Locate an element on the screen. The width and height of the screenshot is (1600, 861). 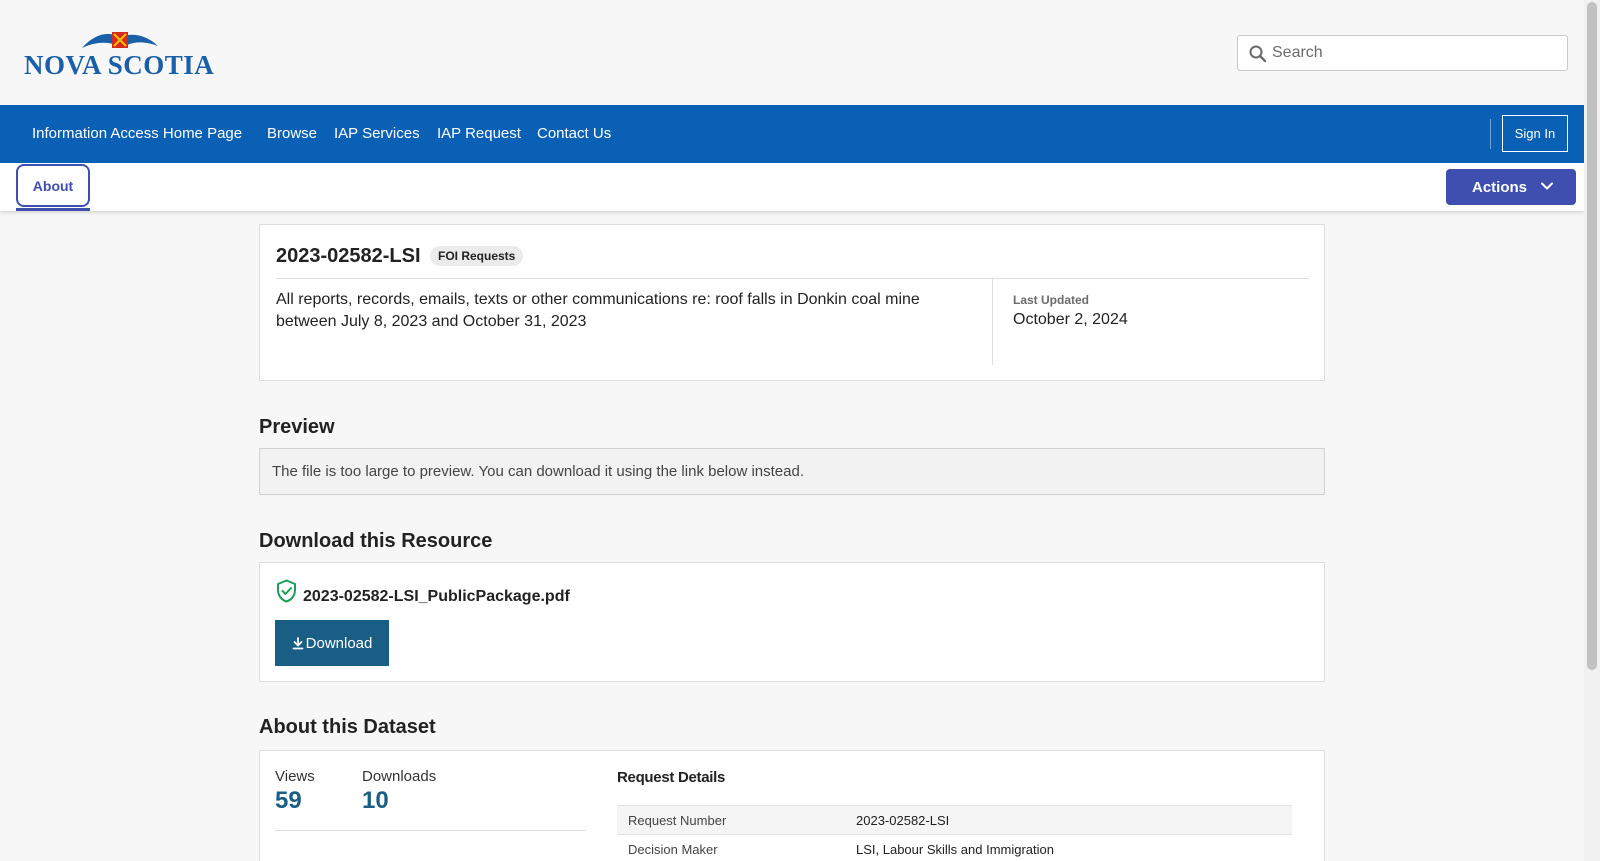
nova-scotia-logo: NOVA SCOTIA is located at coordinates (119, 53).